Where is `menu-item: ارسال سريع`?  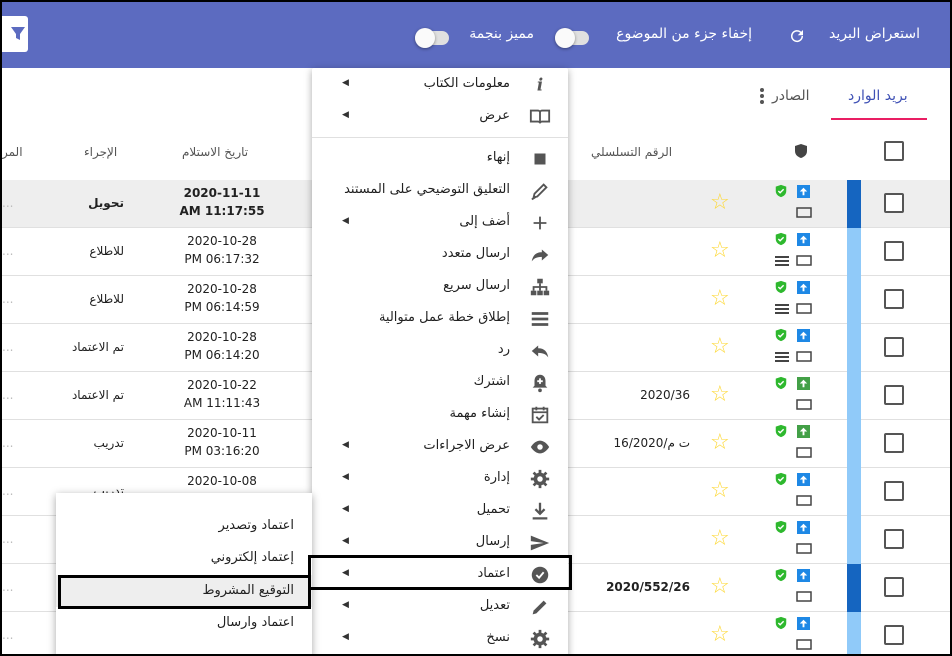
menu-item: ارسال سريع is located at coordinates (440, 287).